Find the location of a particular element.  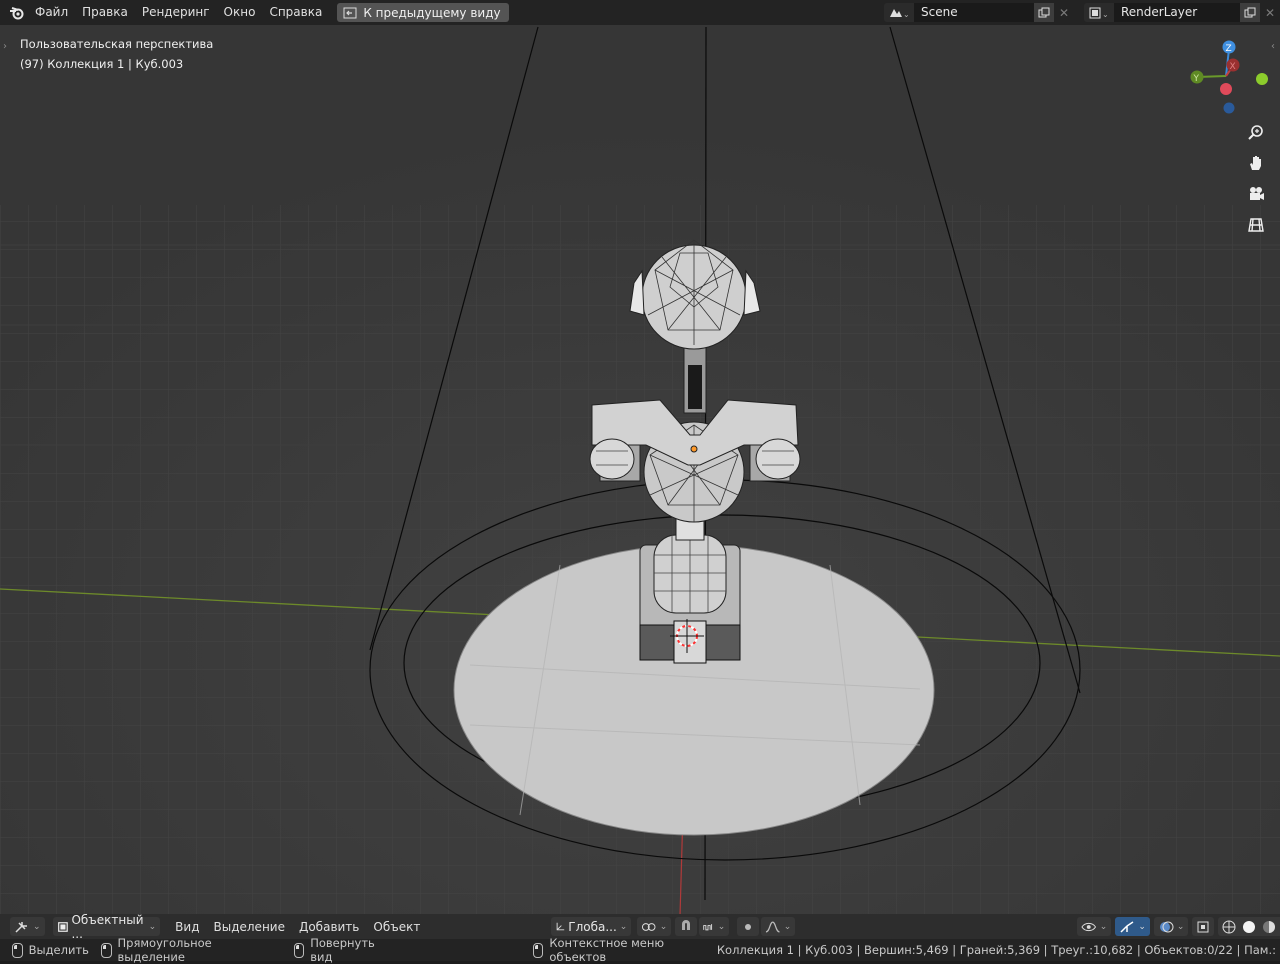

visibility-icon: ⌄ is located at coordinates (1094, 926).